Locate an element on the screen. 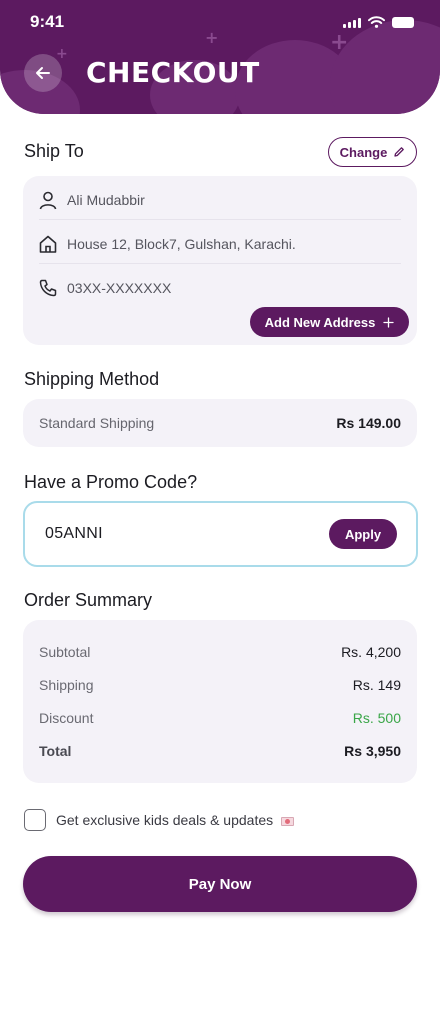  status-bar: 9:41 is located at coordinates (220, 22).